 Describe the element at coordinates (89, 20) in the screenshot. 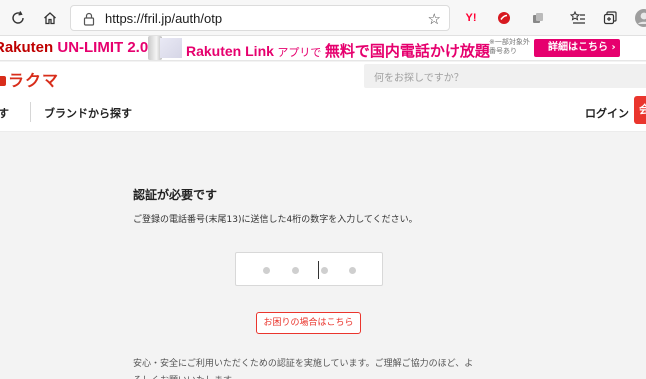

I see `lock-icon` at that location.